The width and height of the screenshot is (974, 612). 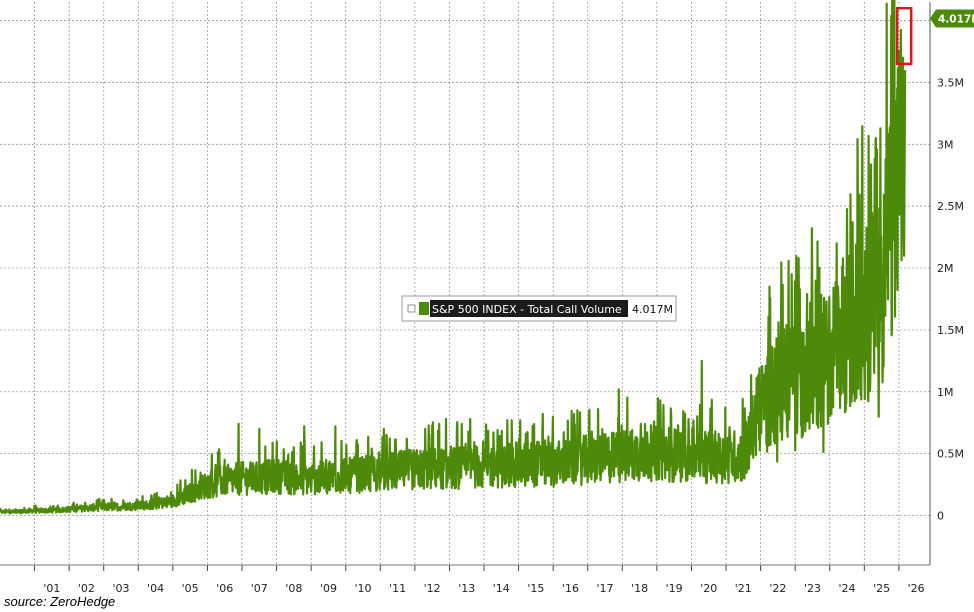 What do you see at coordinates (527, 309) in the screenshot?
I see `legend-series-name: S&P 500 INDEX - Total Call Volume` at bounding box center [527, 309].